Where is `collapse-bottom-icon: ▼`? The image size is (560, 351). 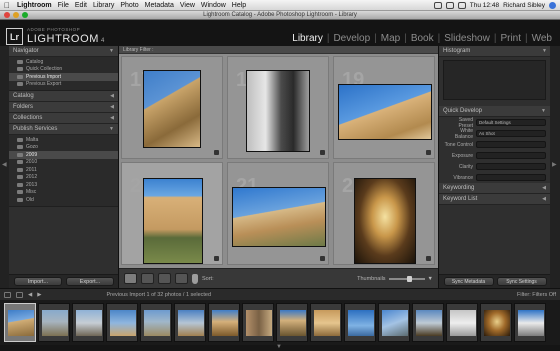 collapse-bottom-icon: ▼ is located at coordinates (279, 347).